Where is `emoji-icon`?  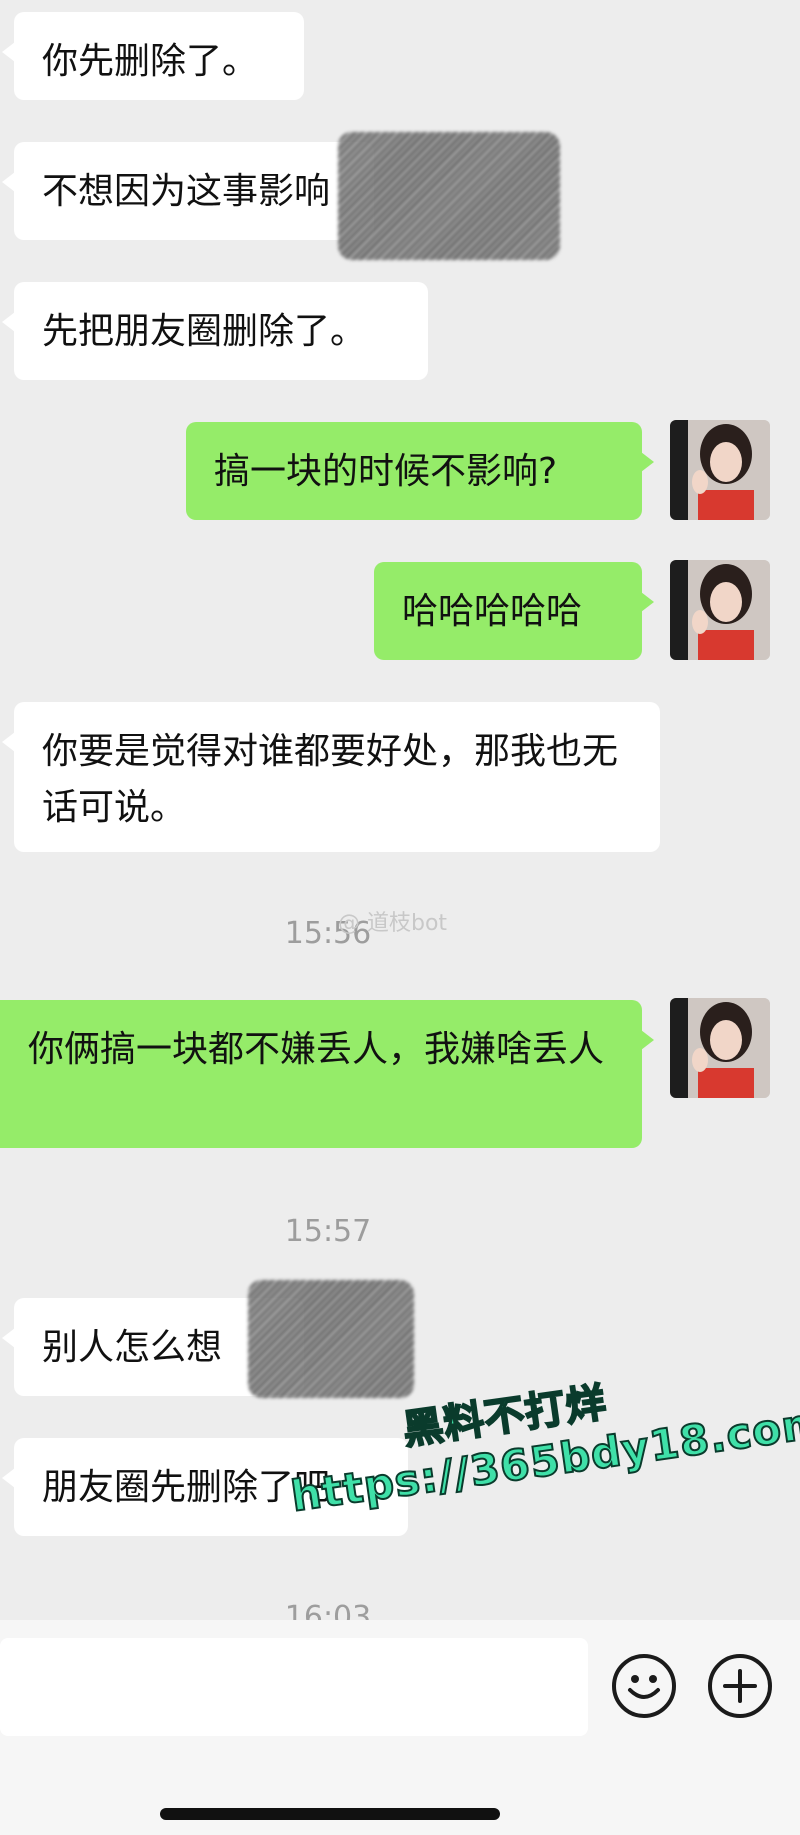 emoji-icon is located at coordinates (644, 1686).